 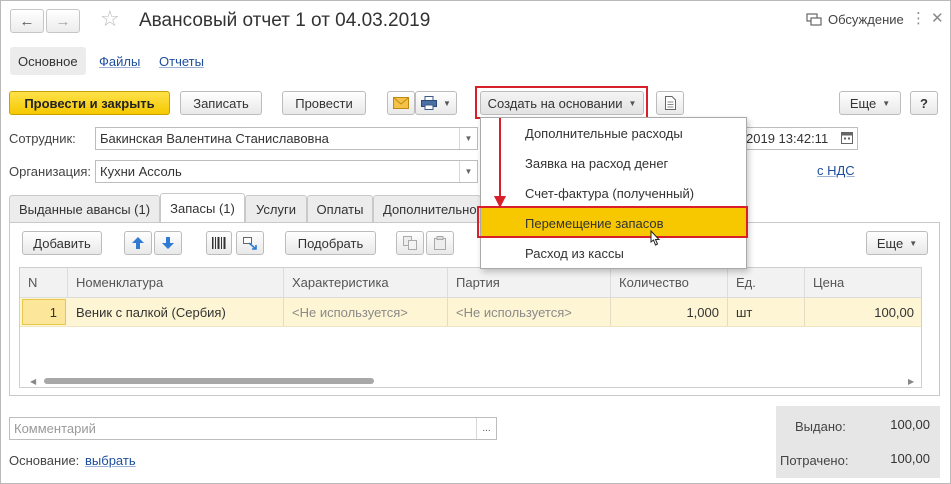 What do you see at coordinates (276, 208) in the screenshot?
I see `tab-services: Услуги` at bounding box center [276, 208].